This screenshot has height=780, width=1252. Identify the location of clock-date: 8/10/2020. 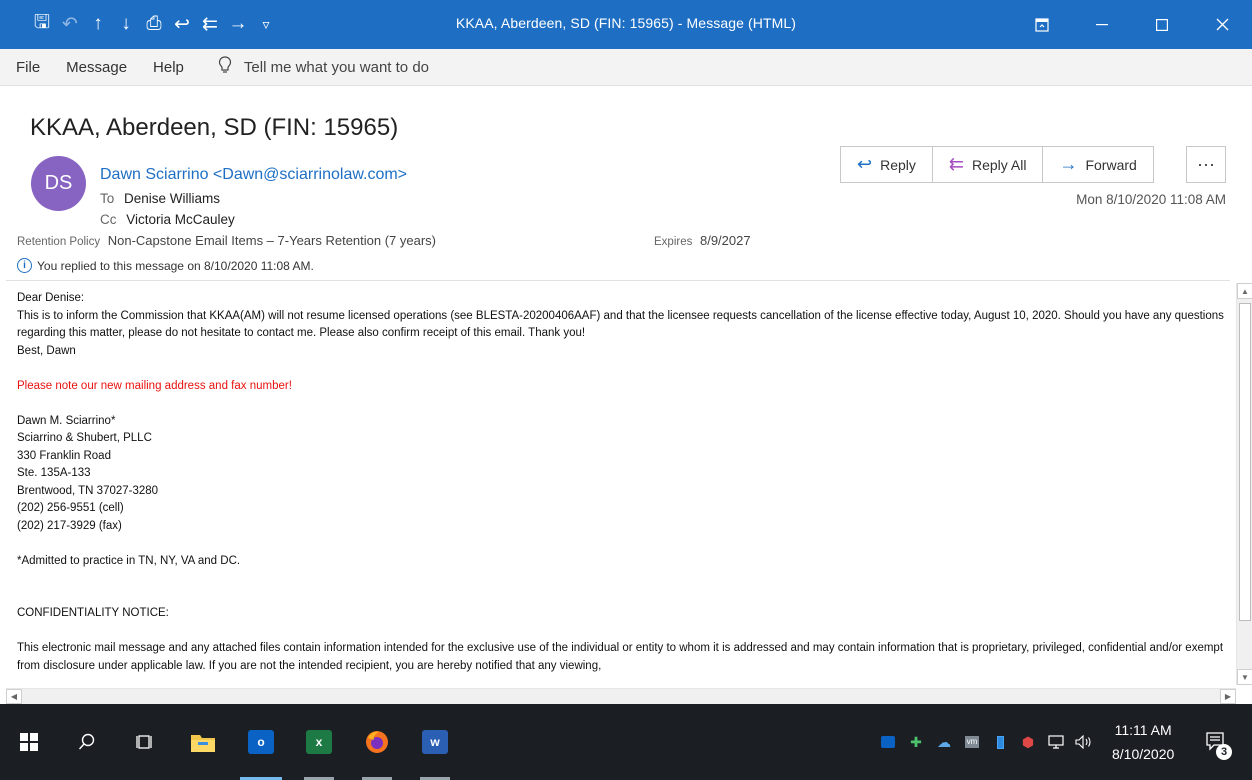
(1143, 754).